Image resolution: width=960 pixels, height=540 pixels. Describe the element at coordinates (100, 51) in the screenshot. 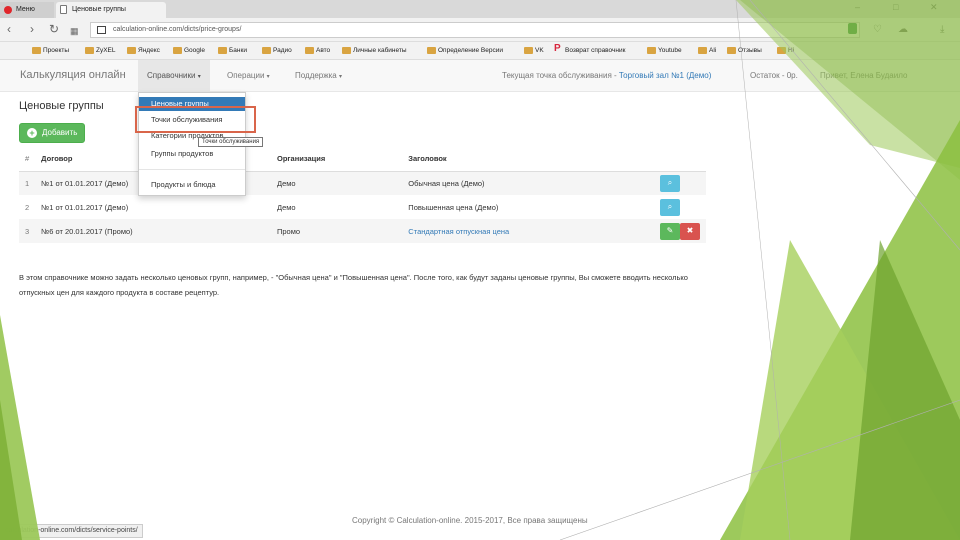

I see `bookmark-folder: ZyXEL` at that location.